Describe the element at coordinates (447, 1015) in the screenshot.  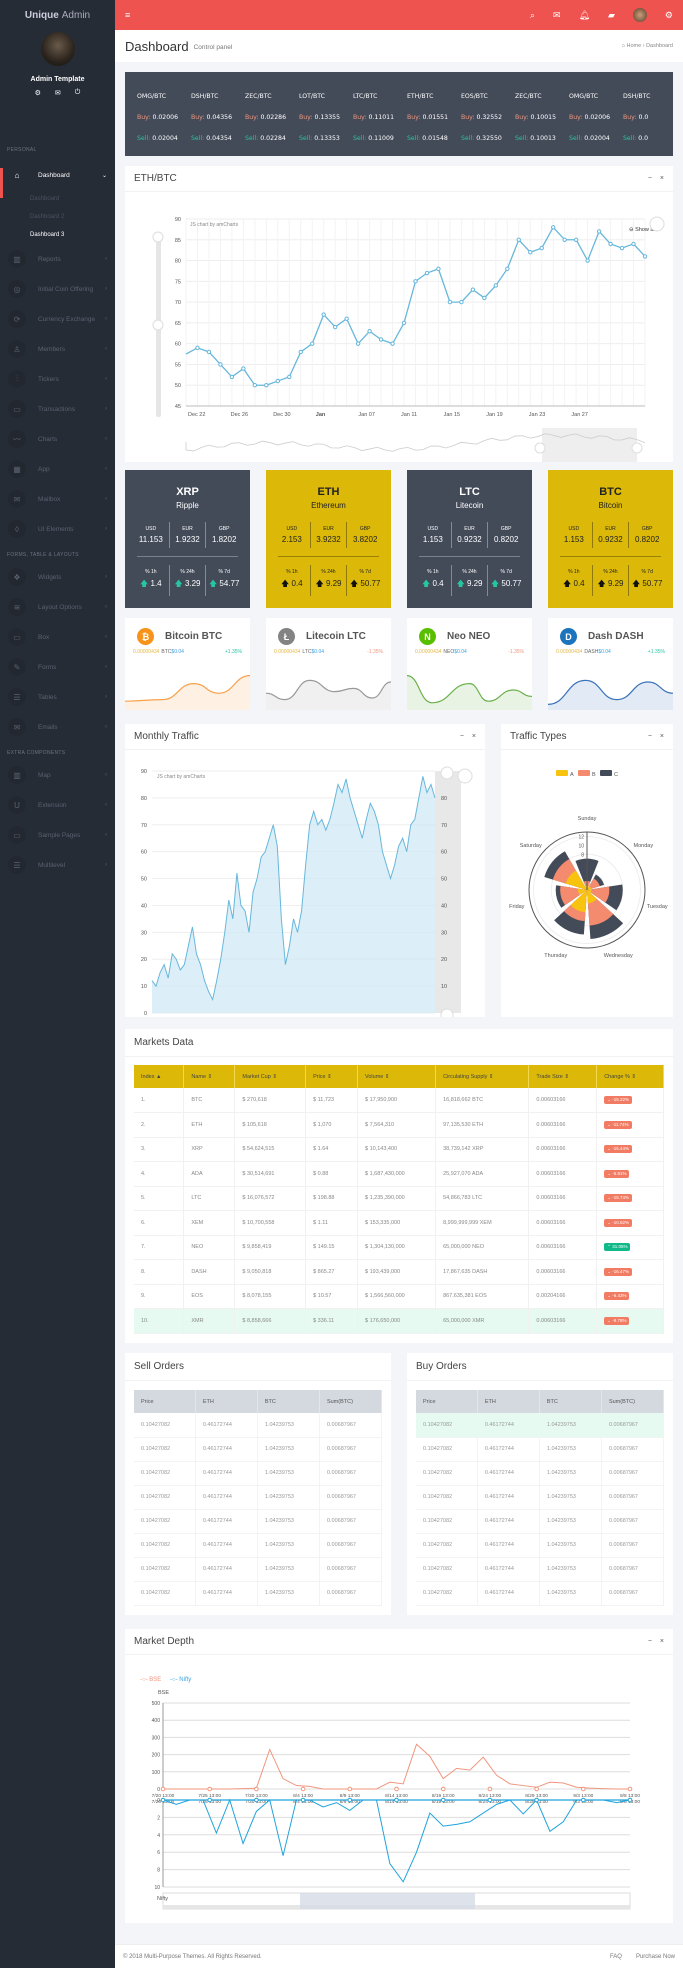
I see `zoom-handle-bottom` at that location.